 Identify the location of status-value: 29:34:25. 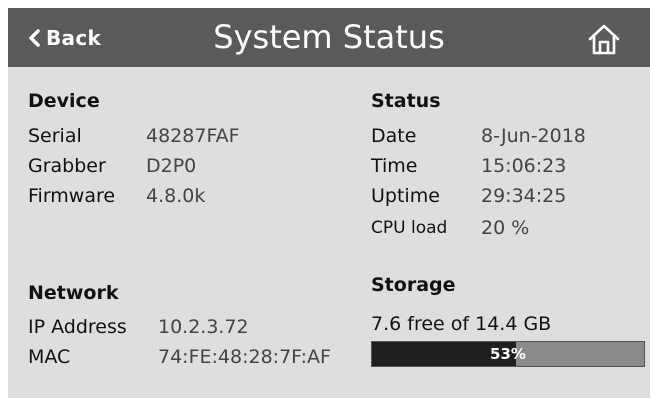
(524, 196).